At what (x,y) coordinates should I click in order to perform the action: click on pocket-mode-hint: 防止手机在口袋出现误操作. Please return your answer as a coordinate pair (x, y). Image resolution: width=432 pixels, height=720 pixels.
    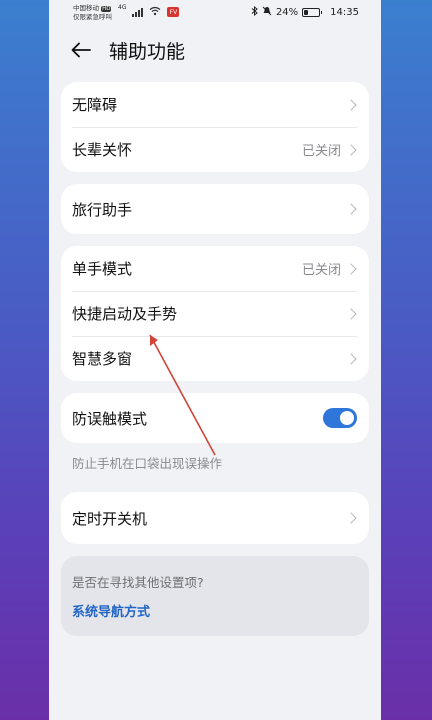
    Looking at the image, I should click on (147, 463).